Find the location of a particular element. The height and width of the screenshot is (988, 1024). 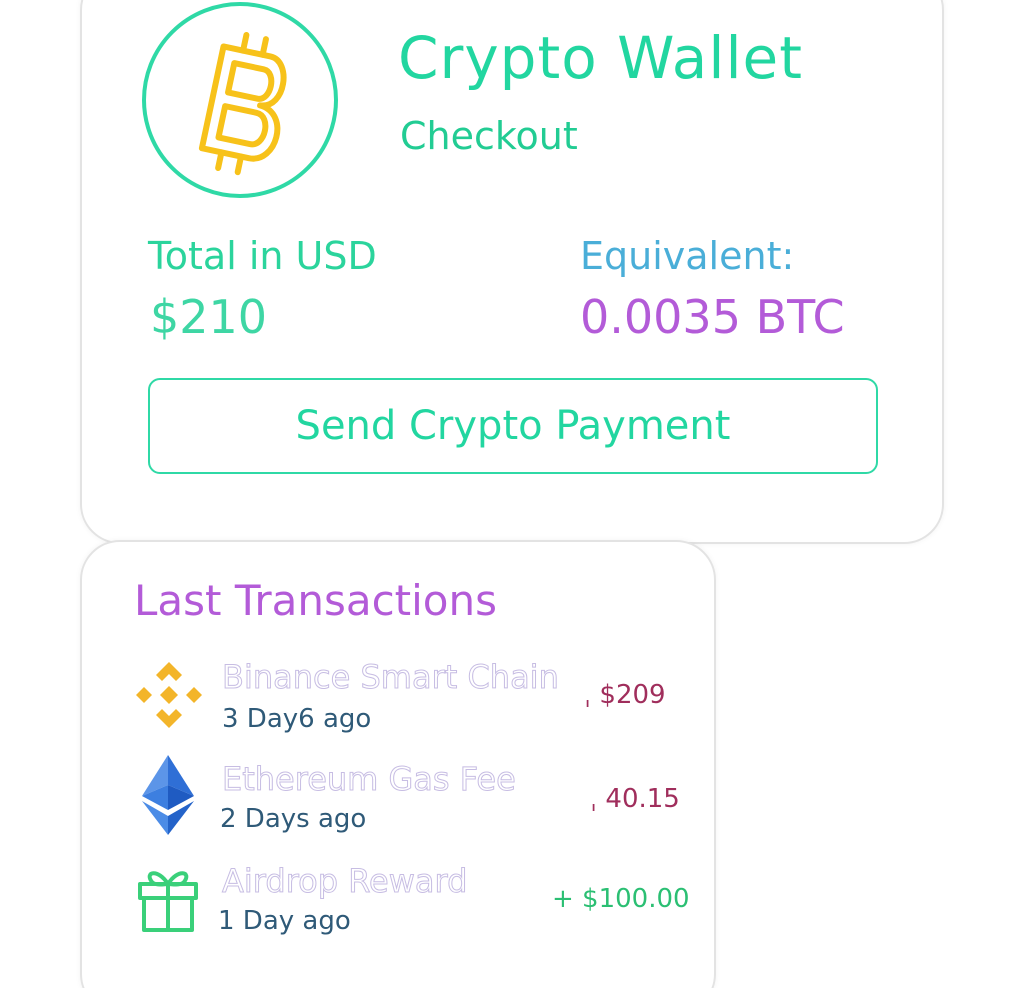

gift-icon is located at coordinates (168, 901).